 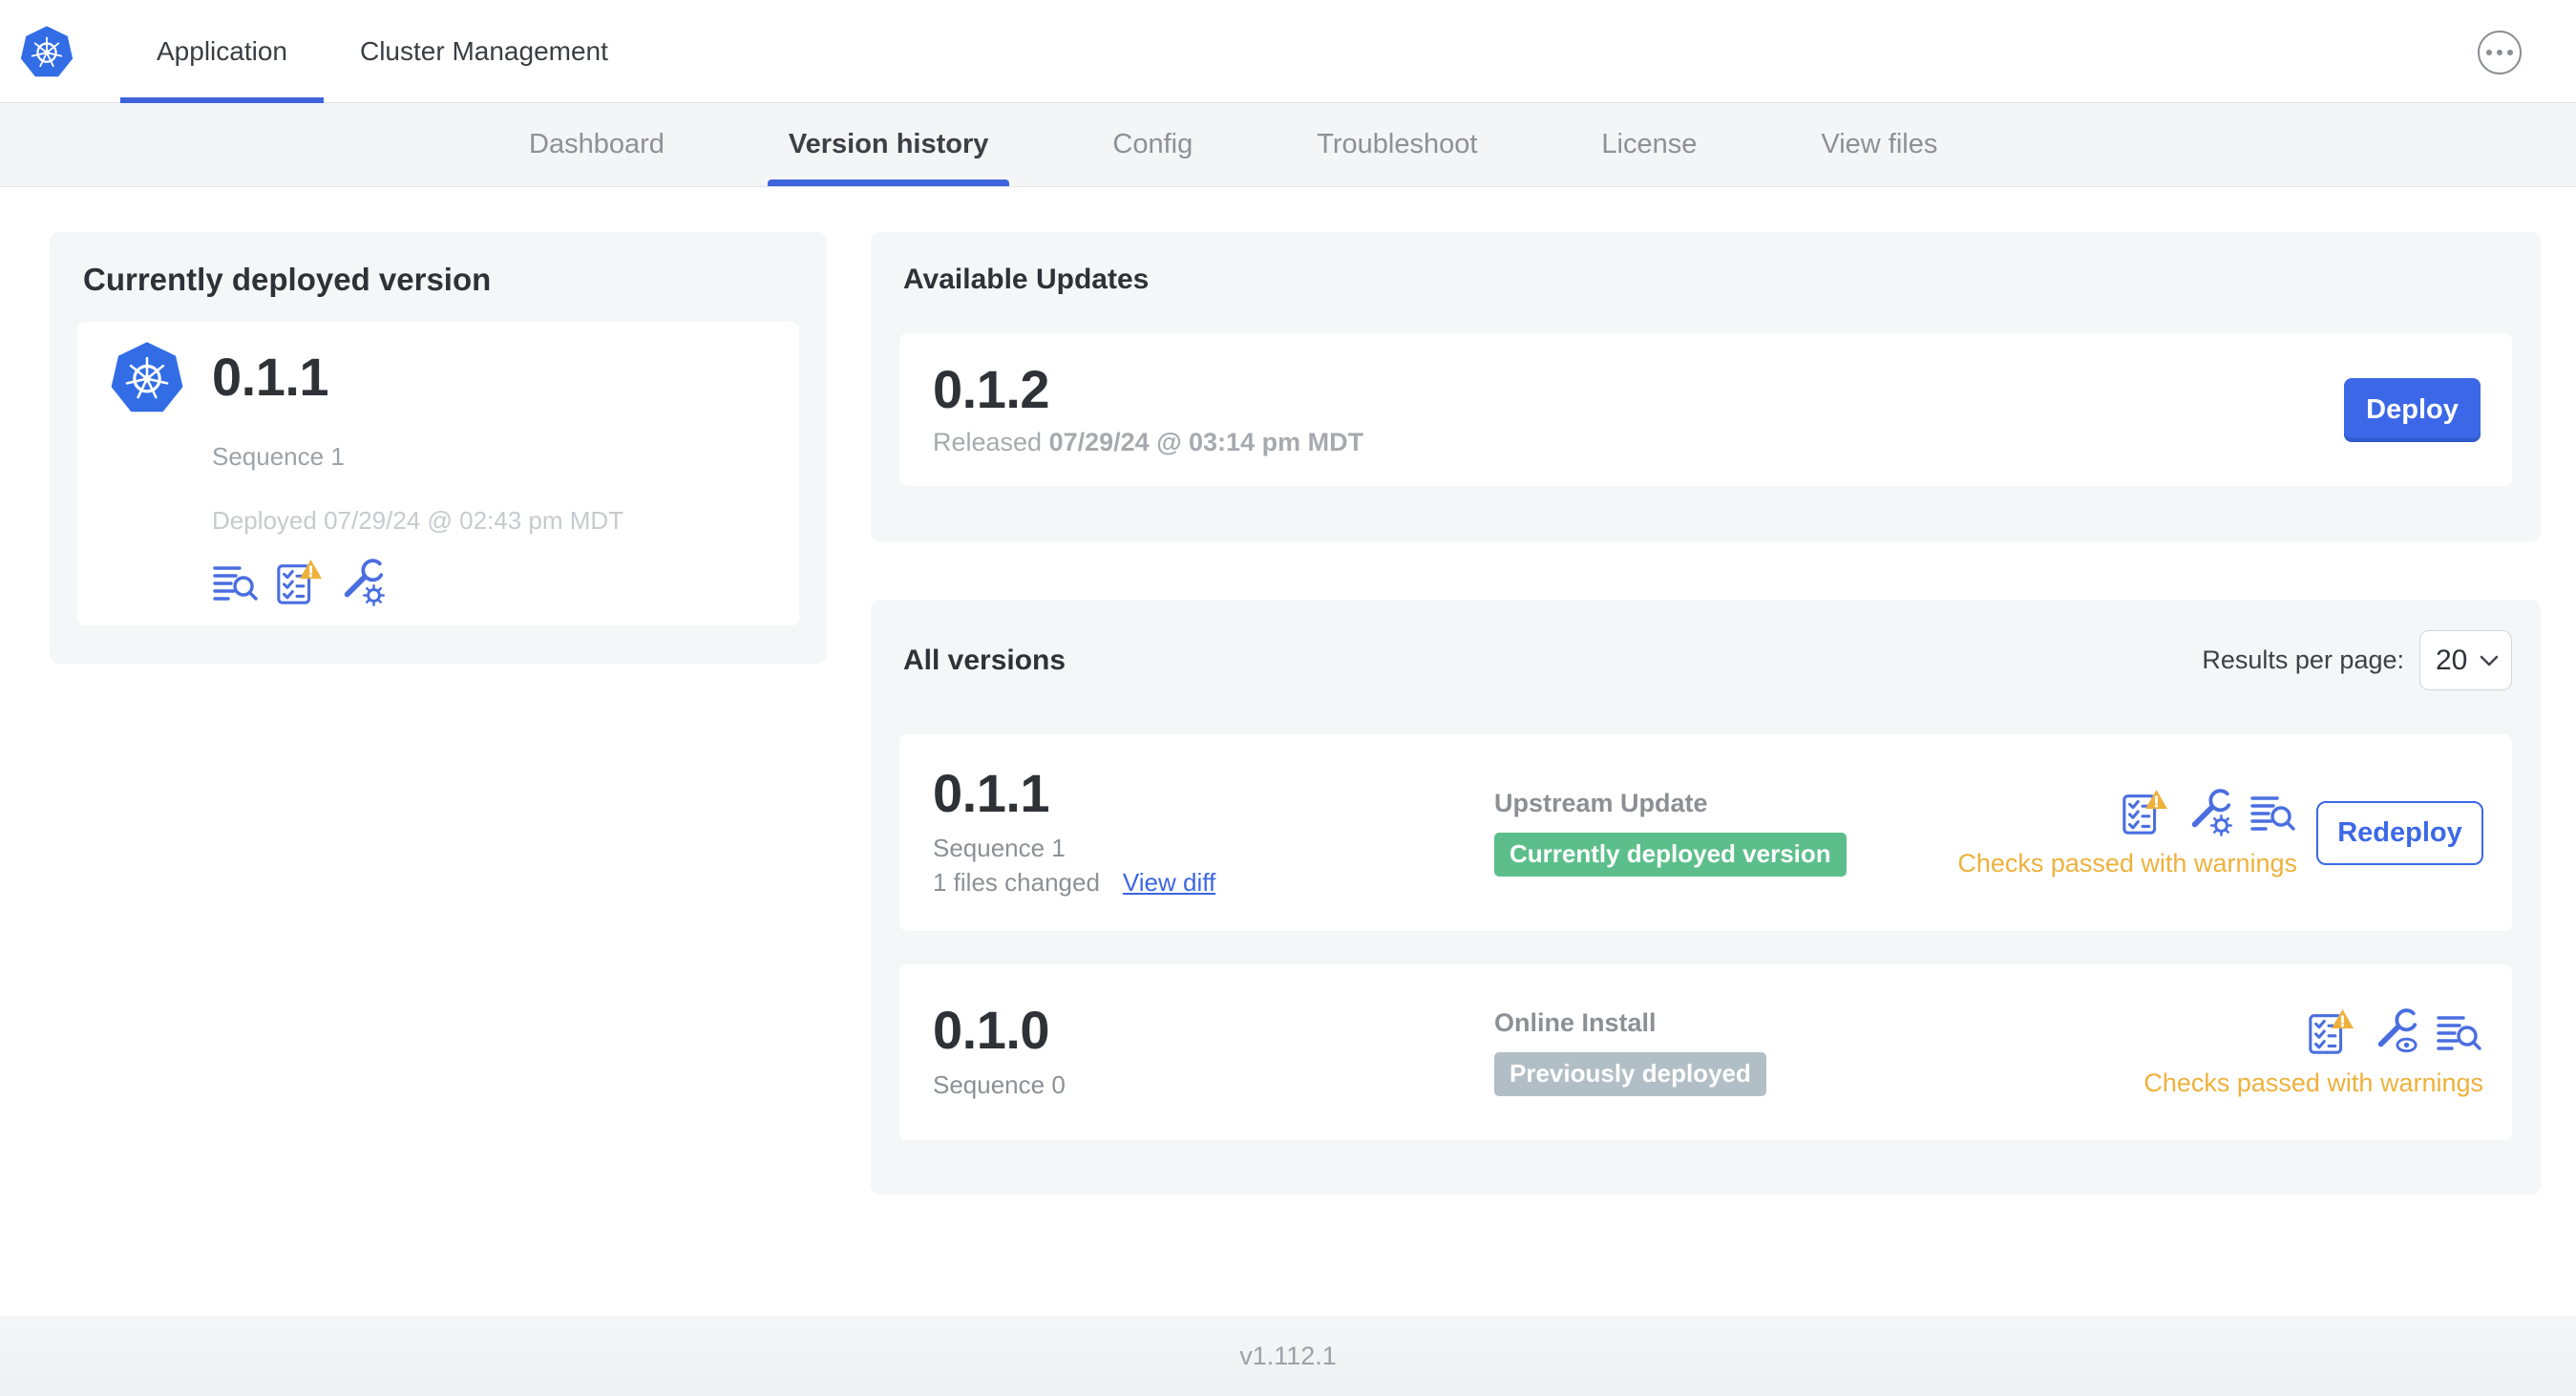 I want to click on tab-config-label: Config, so click(x=1152, y=144).